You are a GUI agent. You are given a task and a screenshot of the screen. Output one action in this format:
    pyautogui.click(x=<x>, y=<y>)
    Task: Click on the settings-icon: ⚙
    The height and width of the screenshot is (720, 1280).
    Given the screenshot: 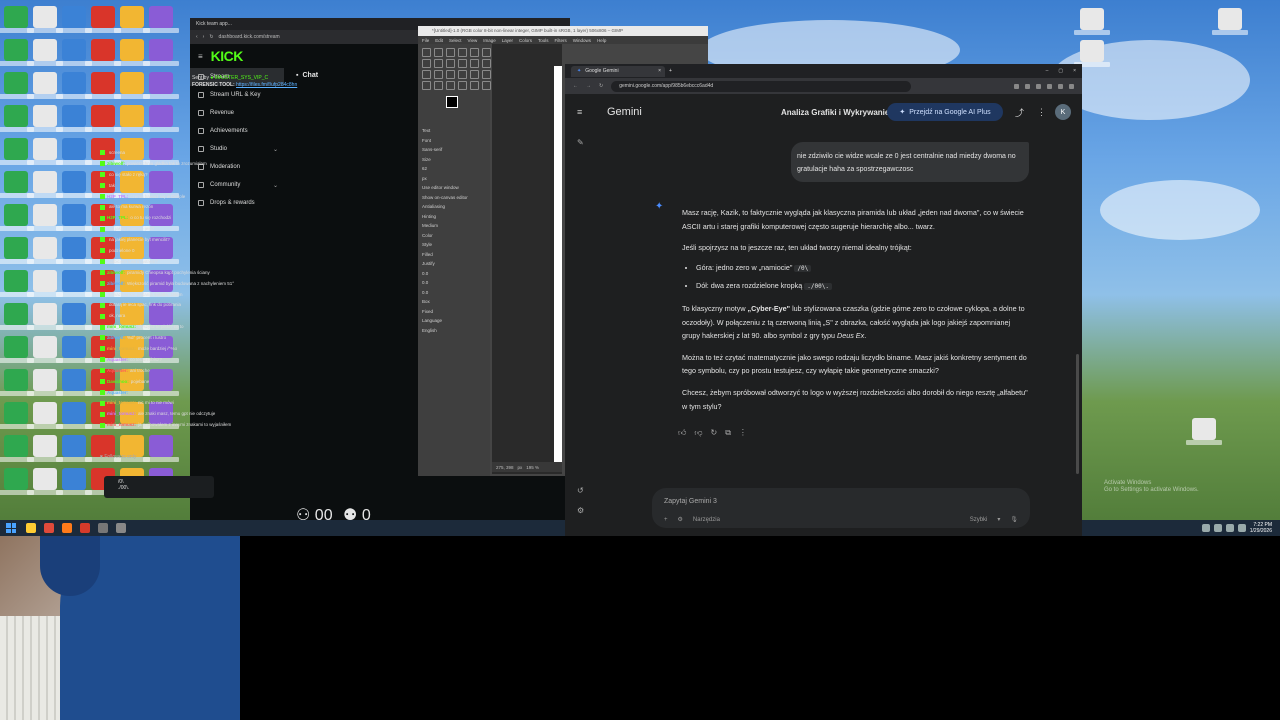 What is the action you would take?
    pyautogui.click(x=580, y=510)
    